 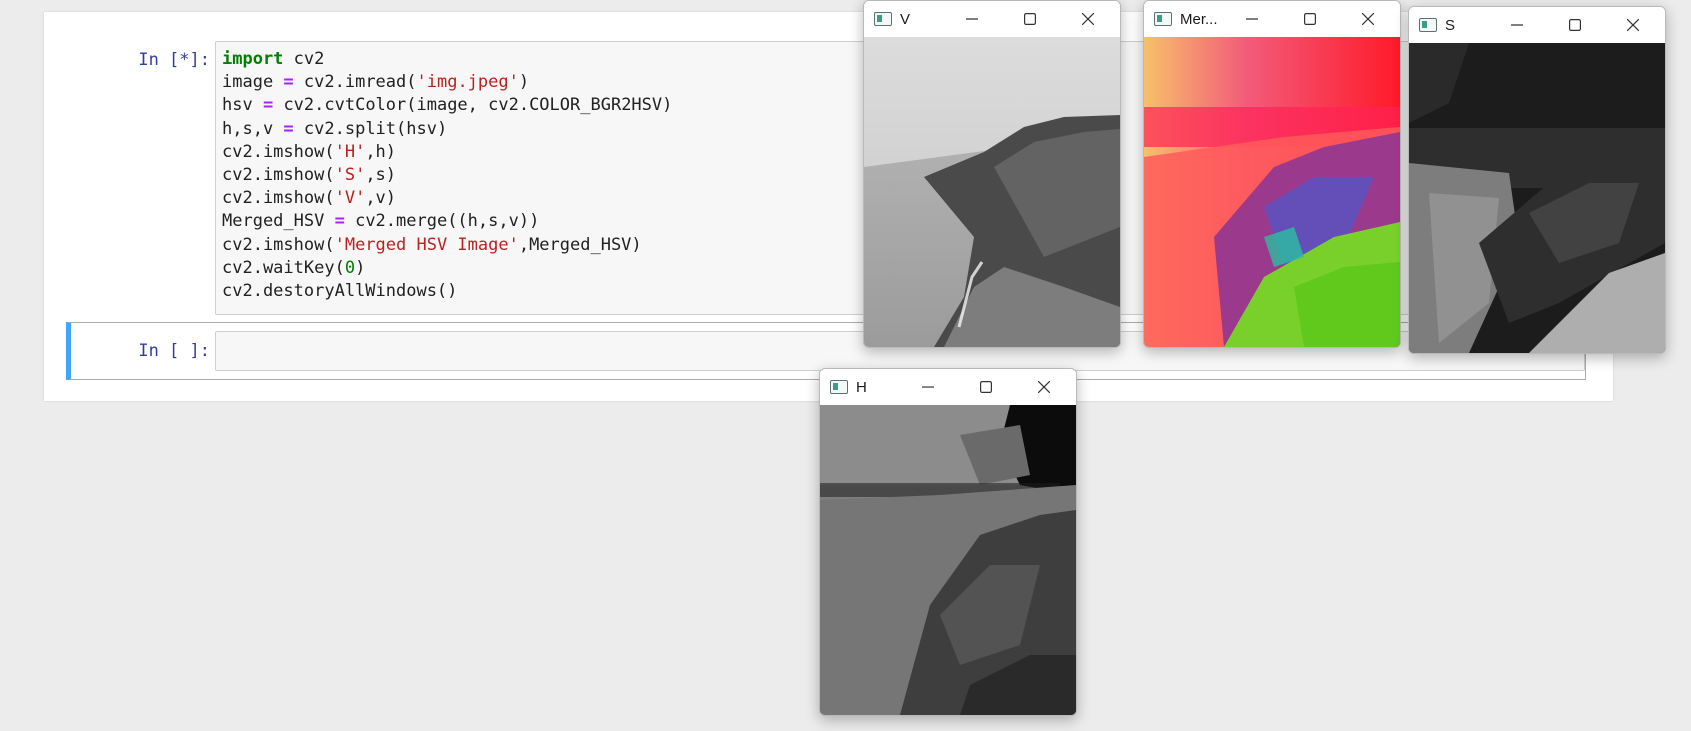 I want to click on window-title: S, so click(x=1450, y=25).